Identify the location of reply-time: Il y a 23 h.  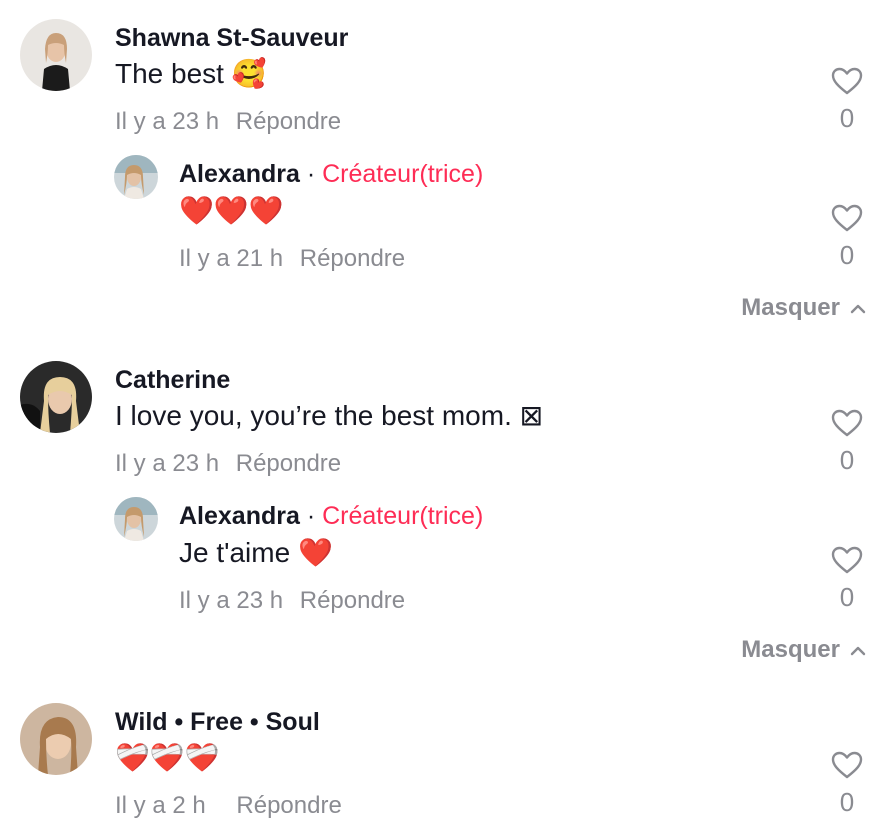
(231, 600).